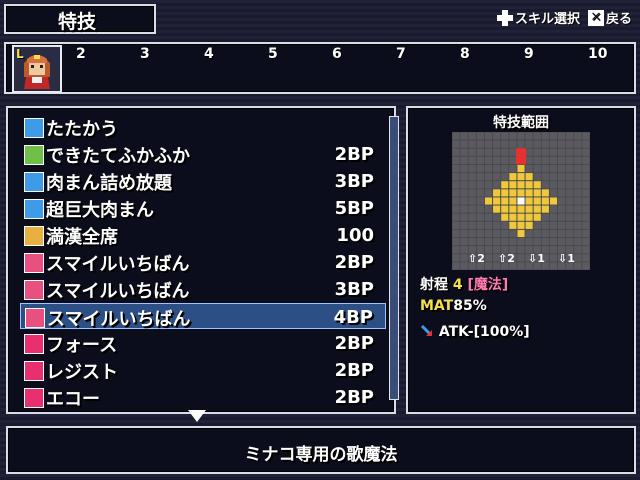  I want to click on skill-row: できたてふかふか 2BP, so click(203, 154).